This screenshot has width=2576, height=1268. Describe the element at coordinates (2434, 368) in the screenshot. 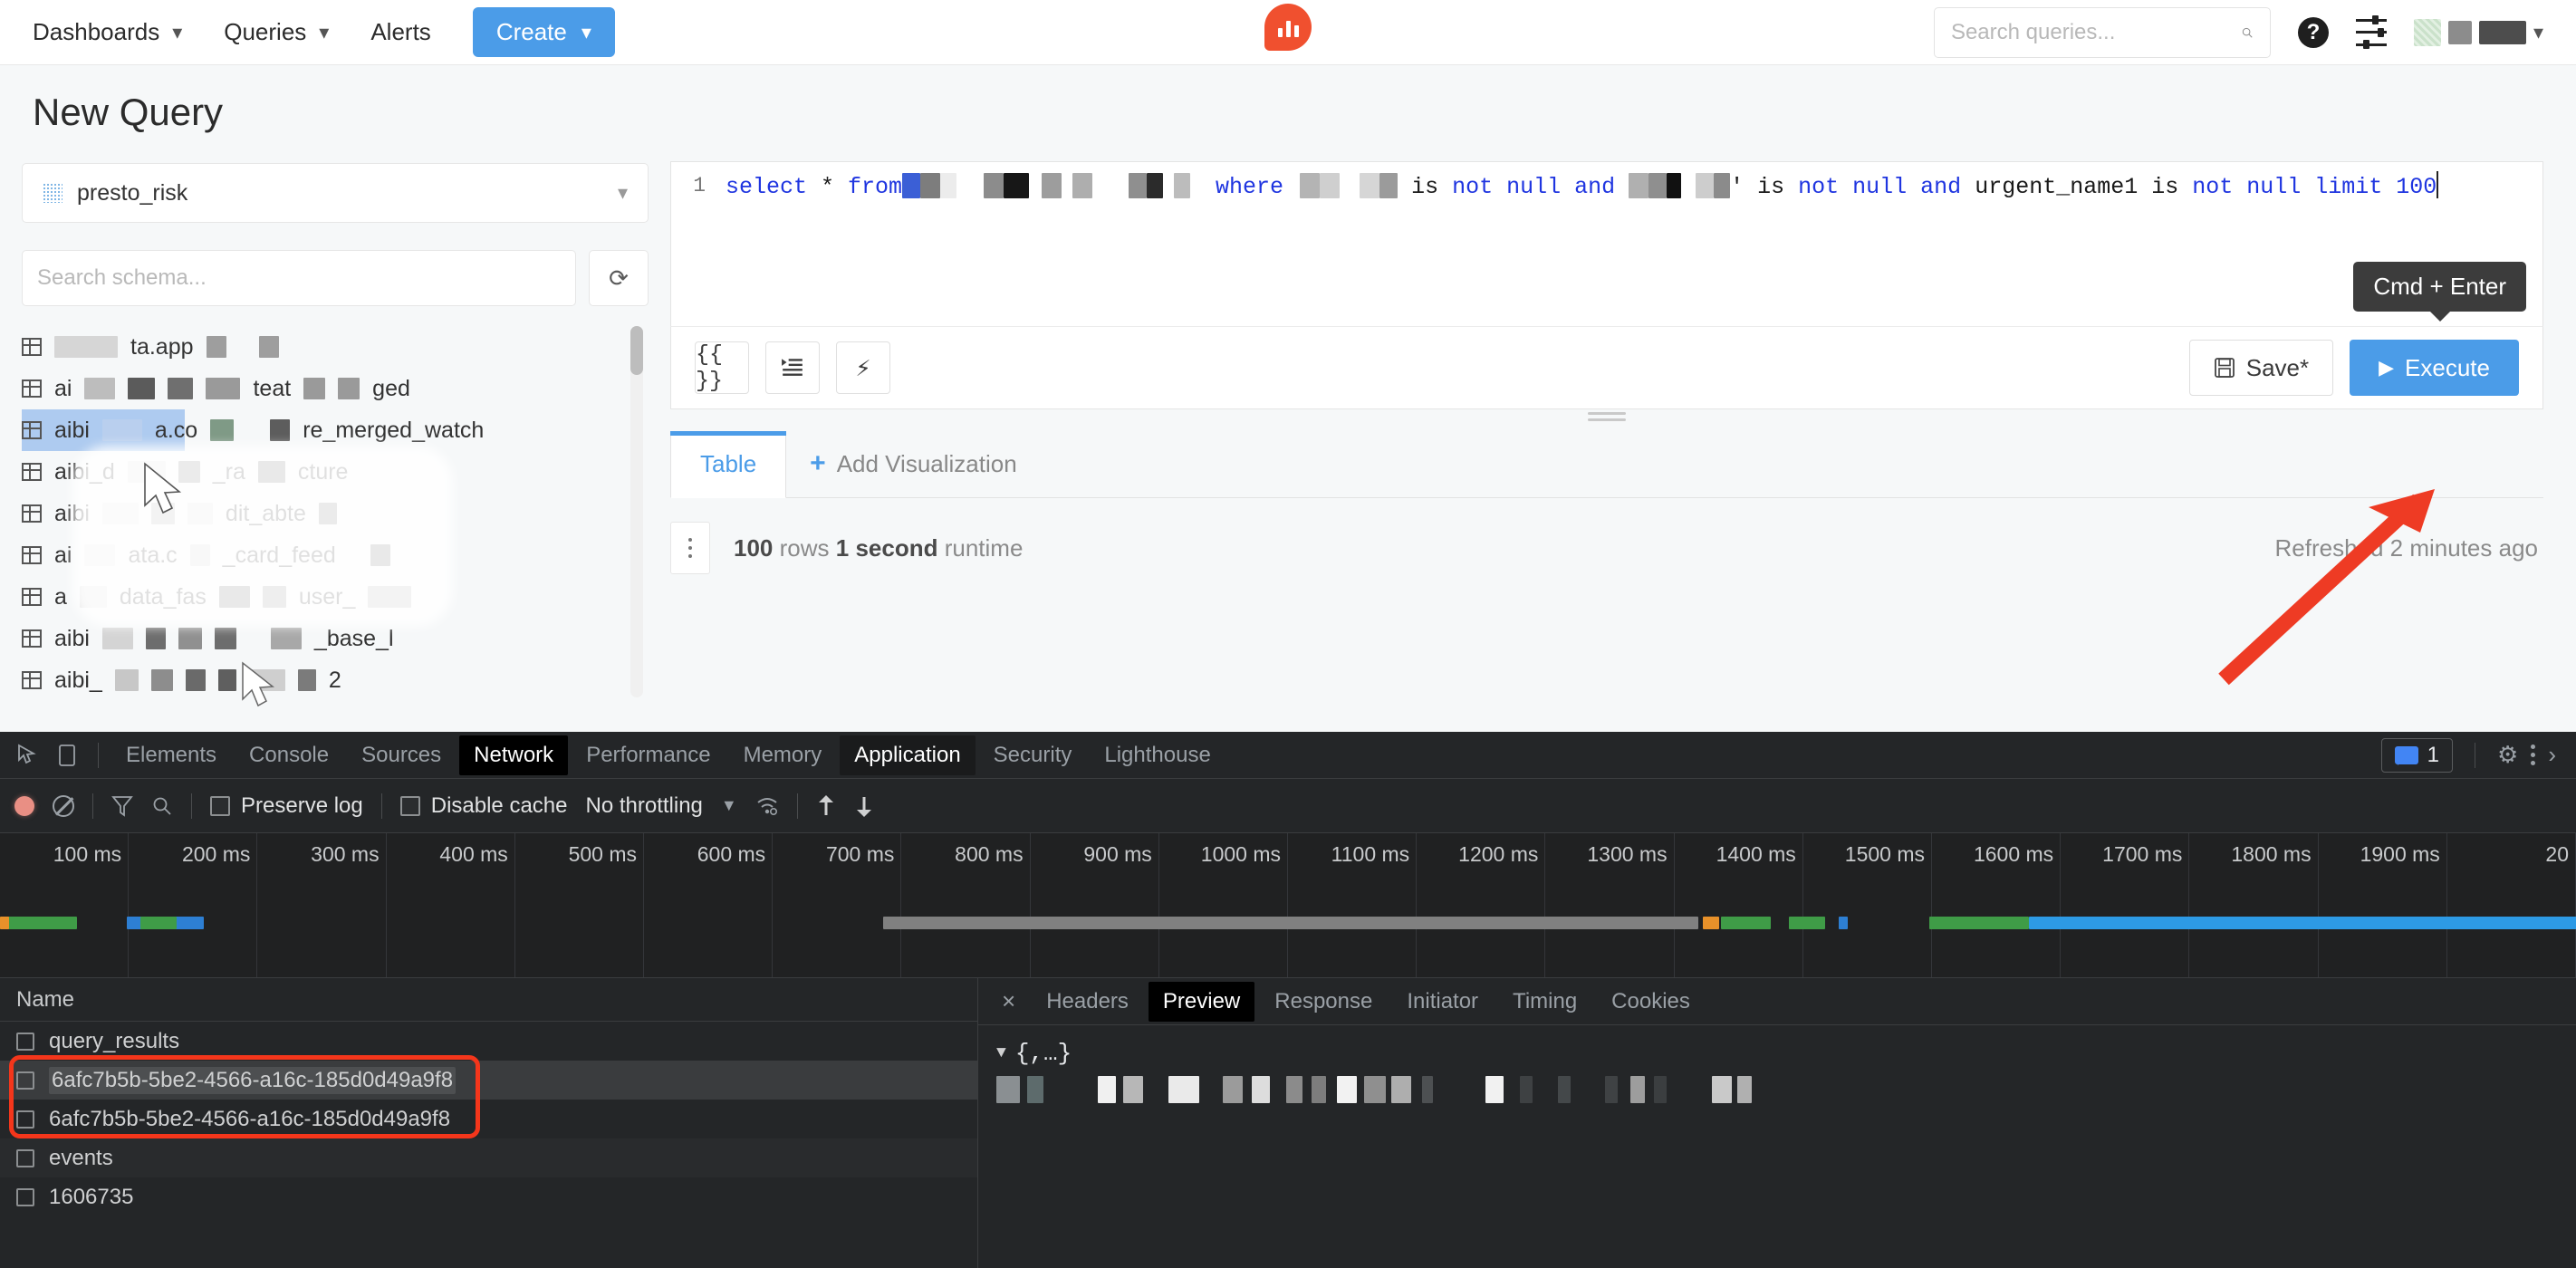

I see `execute-button: ▶ Execute` at that location.